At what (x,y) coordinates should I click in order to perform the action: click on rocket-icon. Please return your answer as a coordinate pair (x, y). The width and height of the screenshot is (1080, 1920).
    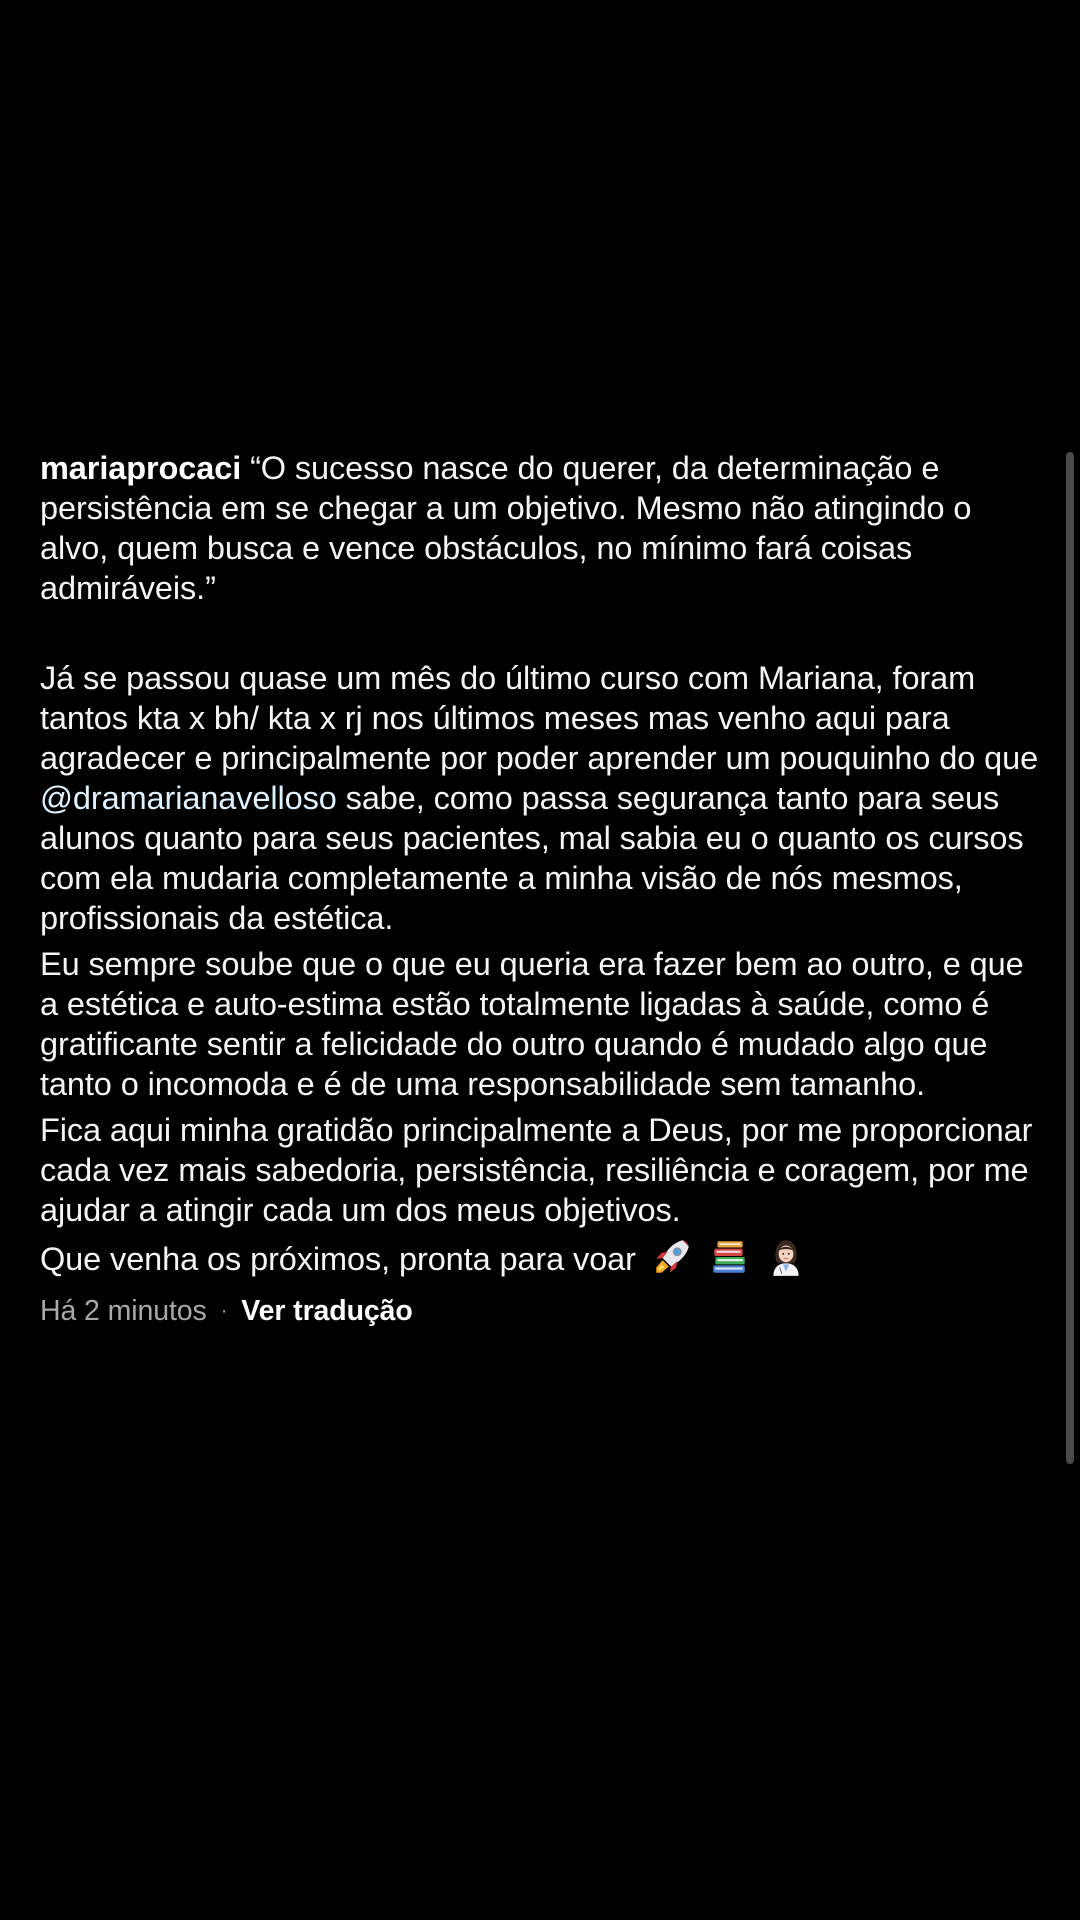
    Looking at the image, I should click on (672, 1256).